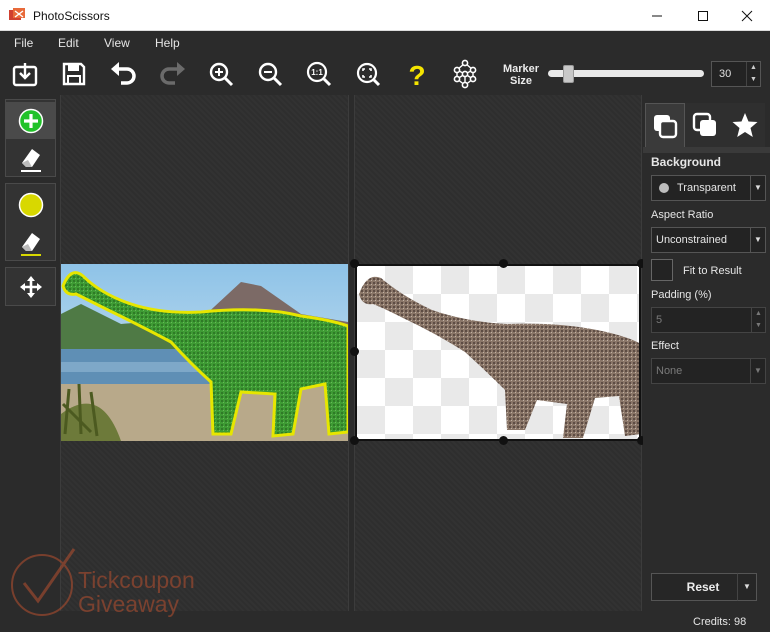 The width and height of the screenshot is (770, 632). I want to click on effect-select: None ▼, so click(708, 371).